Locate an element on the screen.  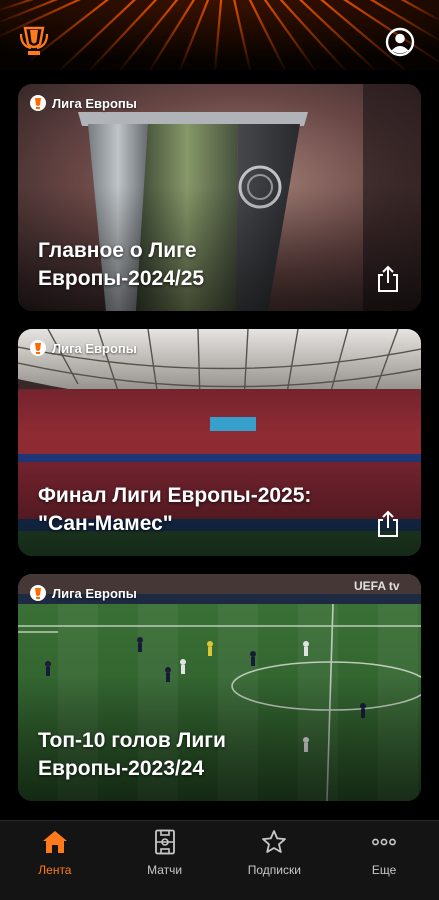
header-background-rays is located at coordinates (219, 35).